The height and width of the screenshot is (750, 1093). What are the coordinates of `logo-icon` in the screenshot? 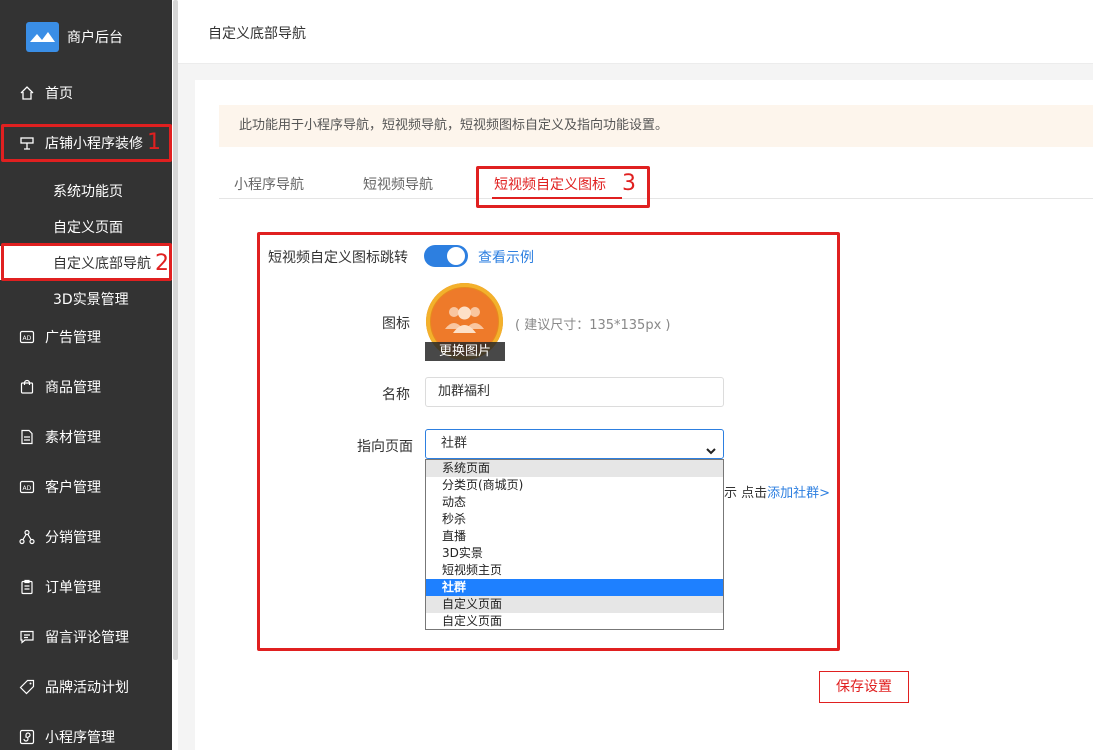 It's located at (42, 37).